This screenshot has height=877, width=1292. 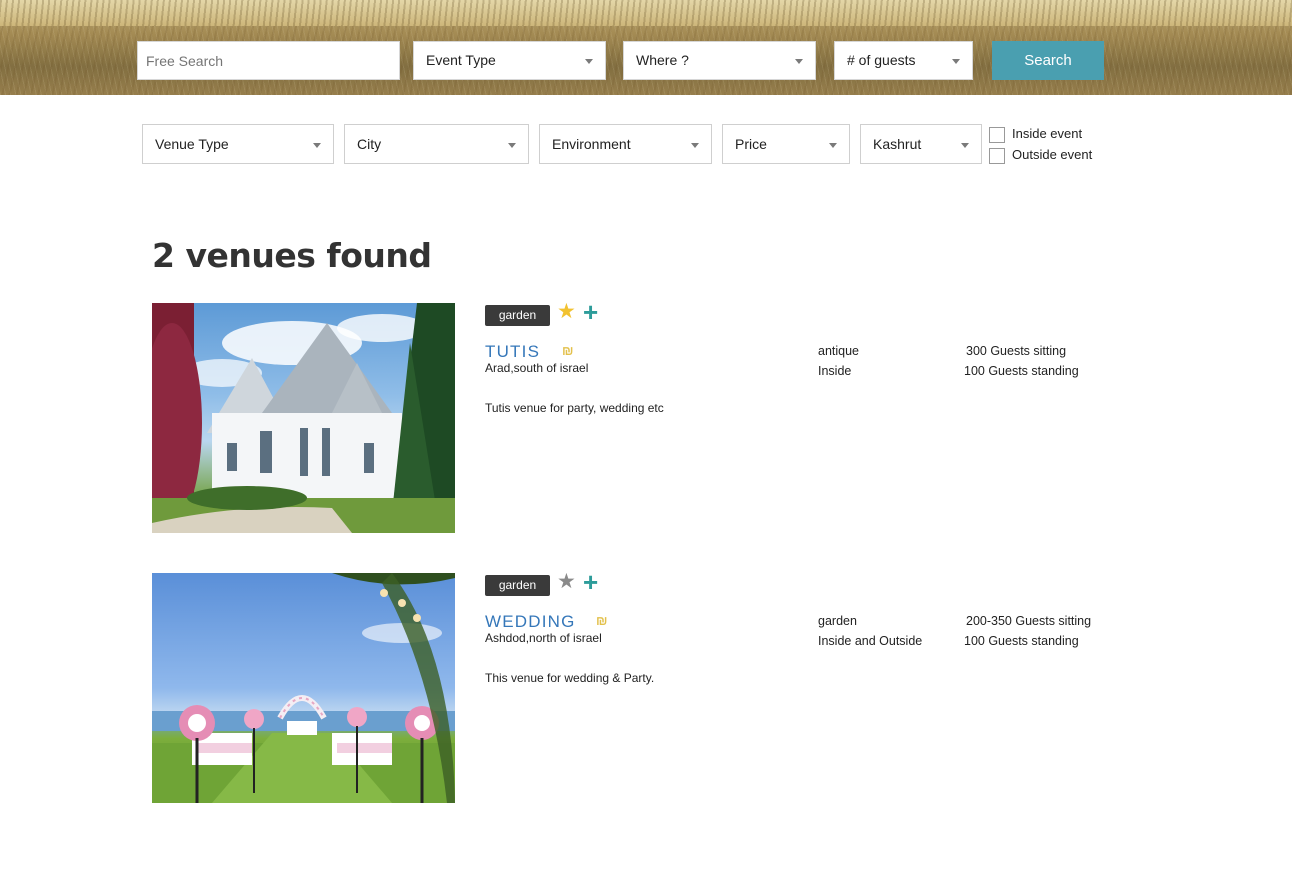 I want to click on outside-event-checkbox, so click(x=997, y=156).